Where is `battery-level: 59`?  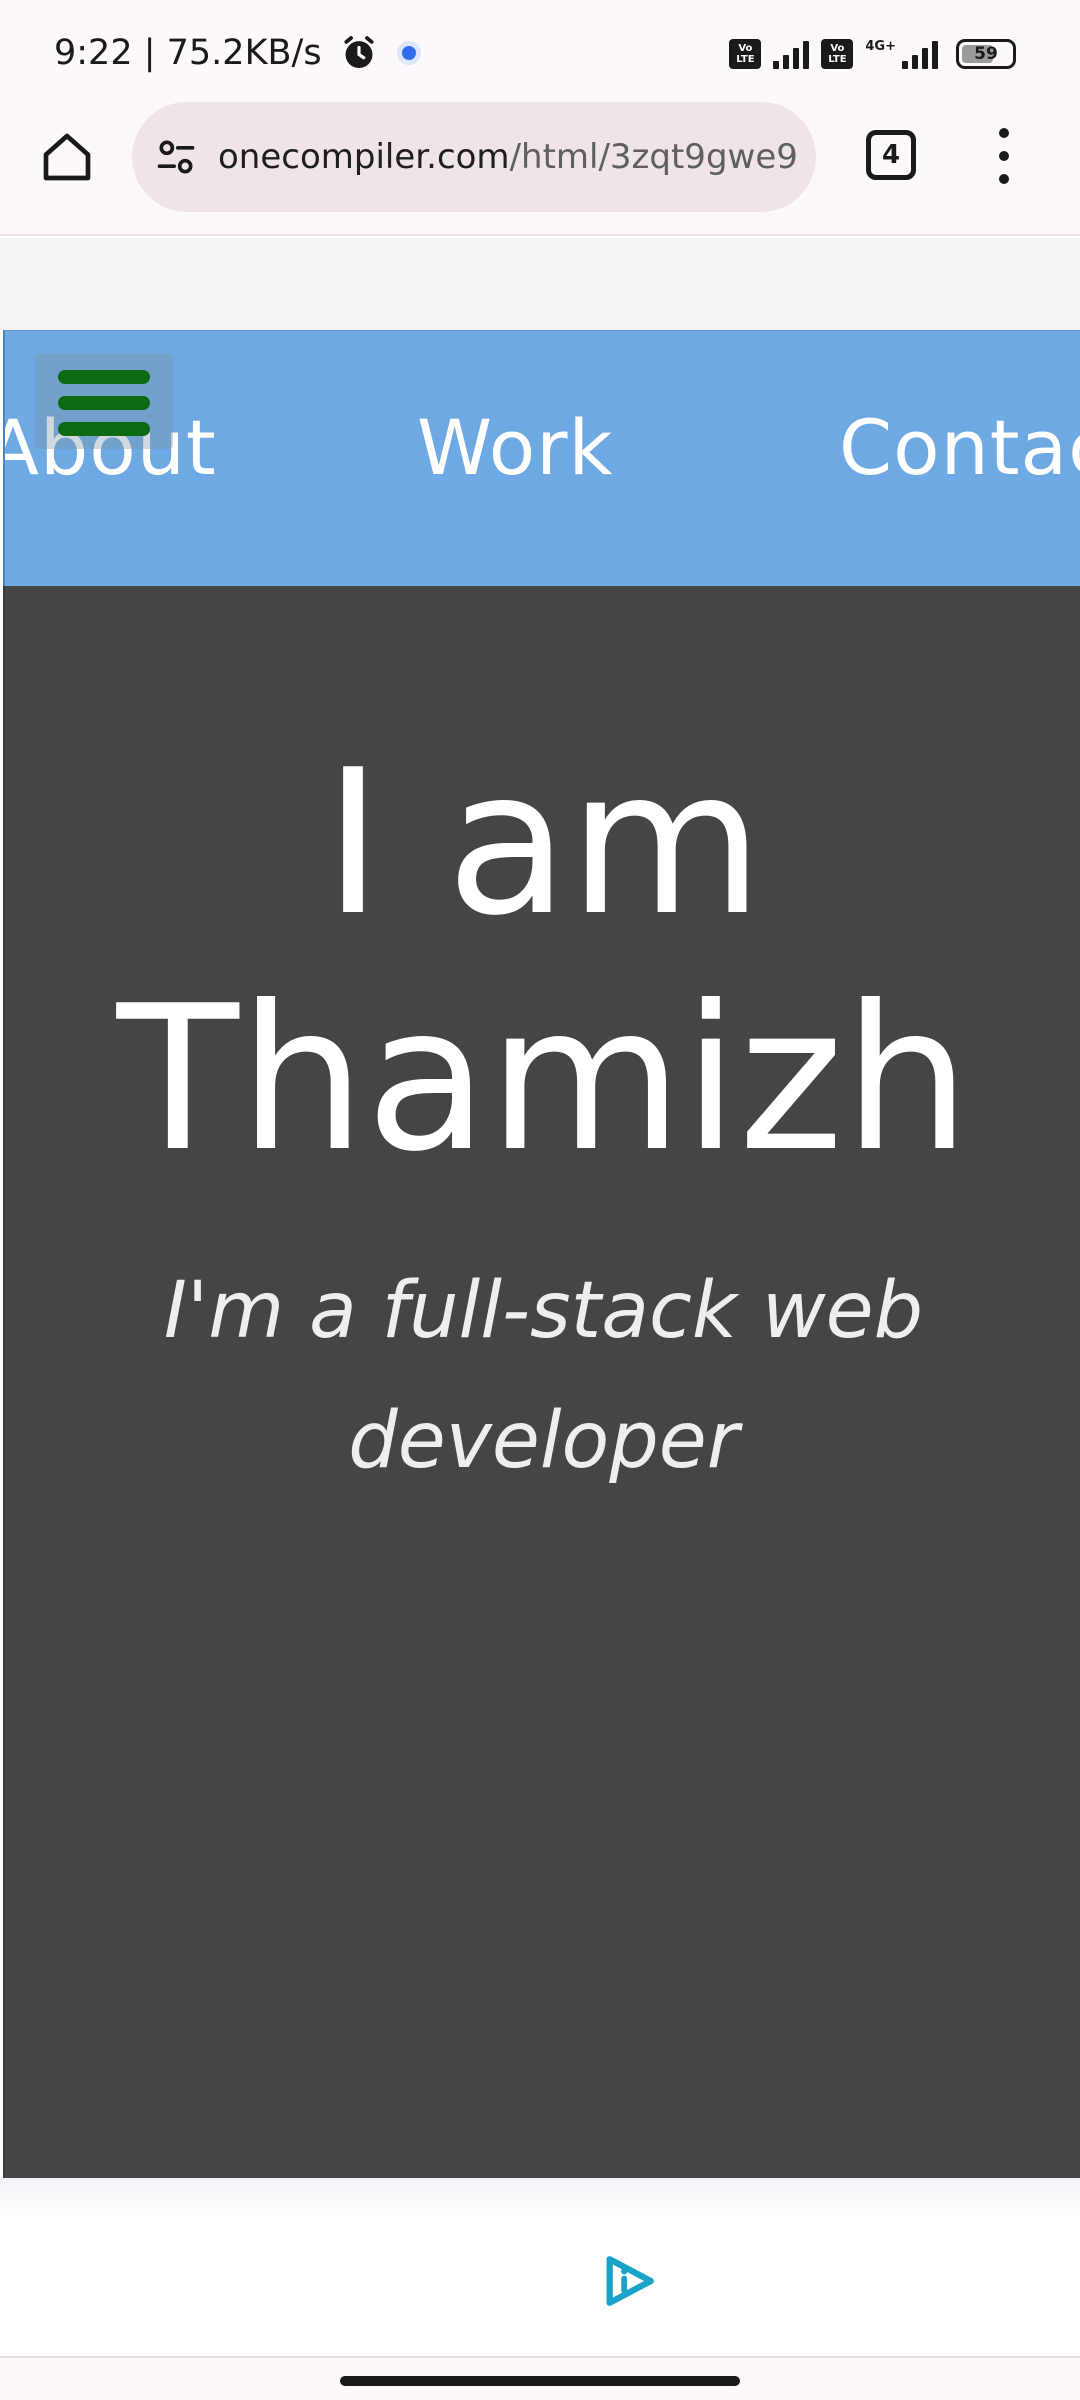 battery-level: 59 is located at coordinates (986, 54).